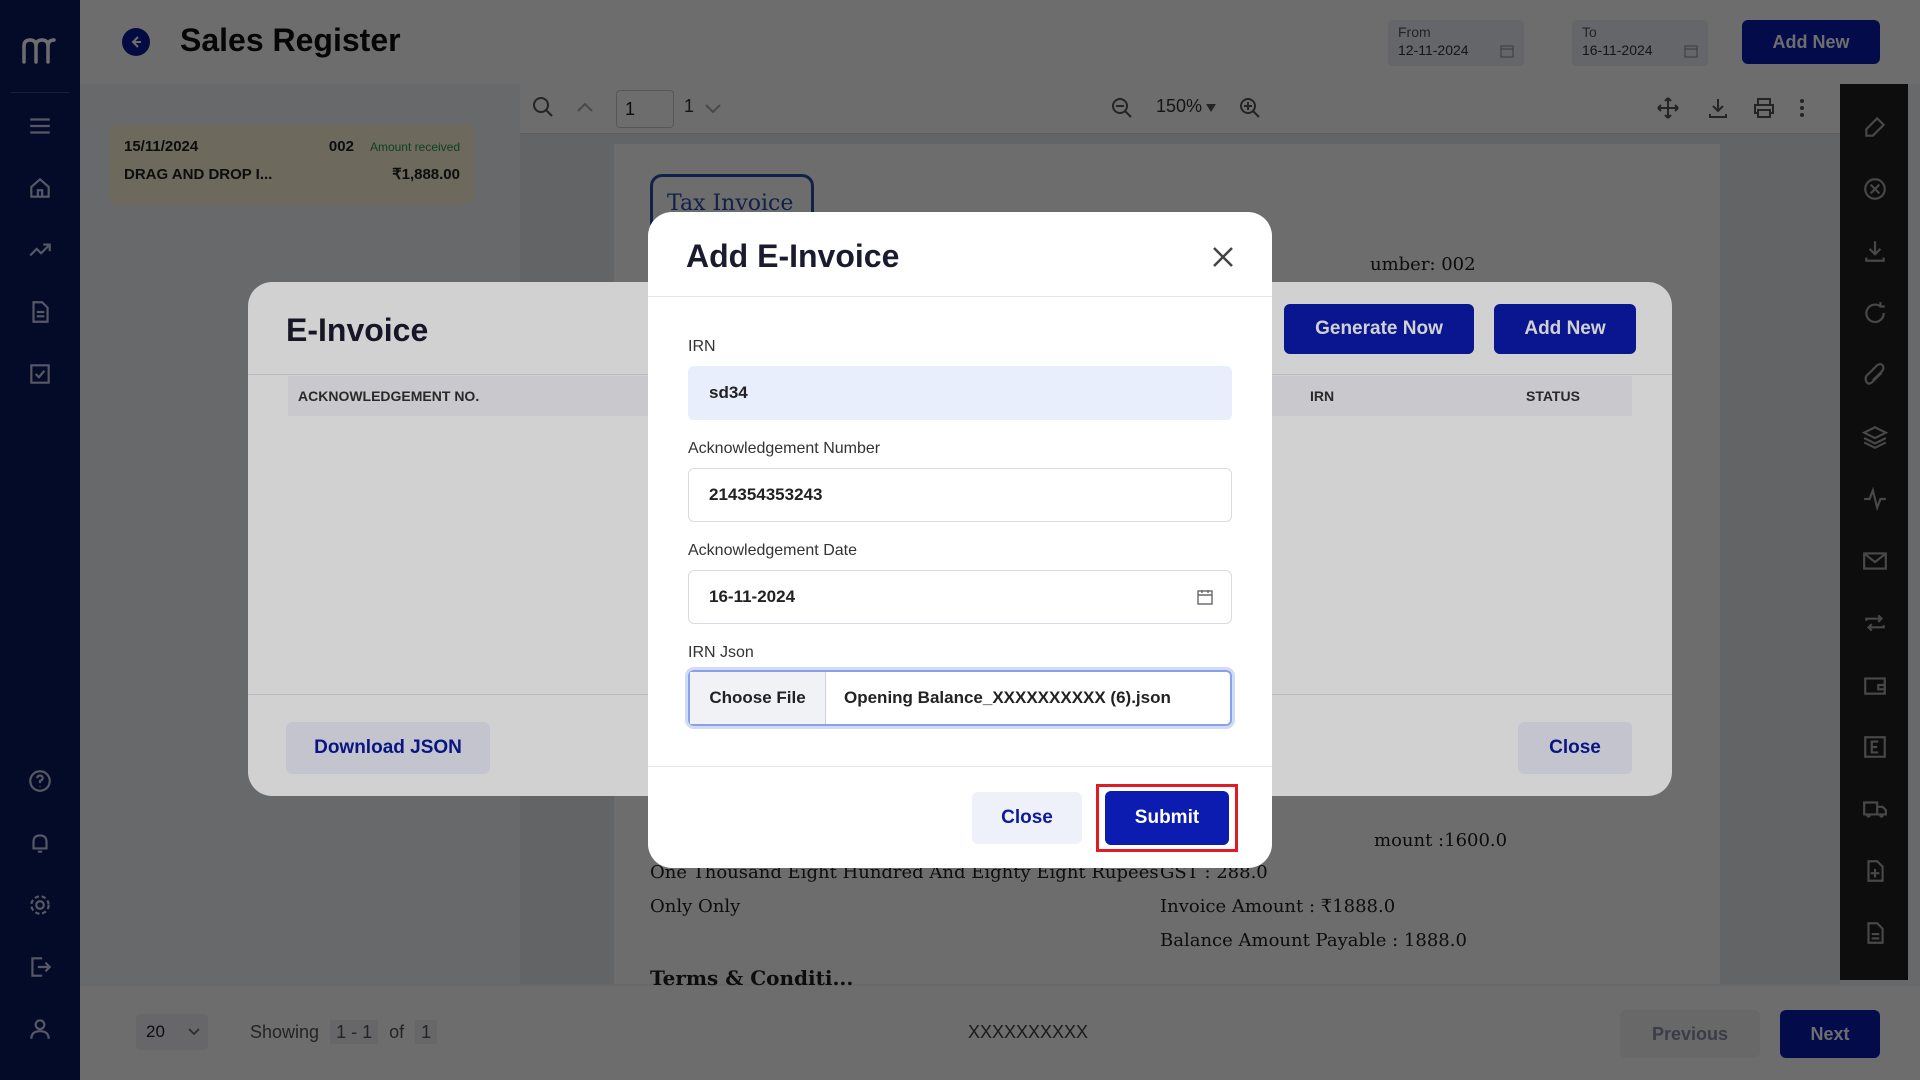 The height and width of the screenshot is (1080, 1920). I want to click on ack-number-label: Acknowledgement Number, so click(784, 448).